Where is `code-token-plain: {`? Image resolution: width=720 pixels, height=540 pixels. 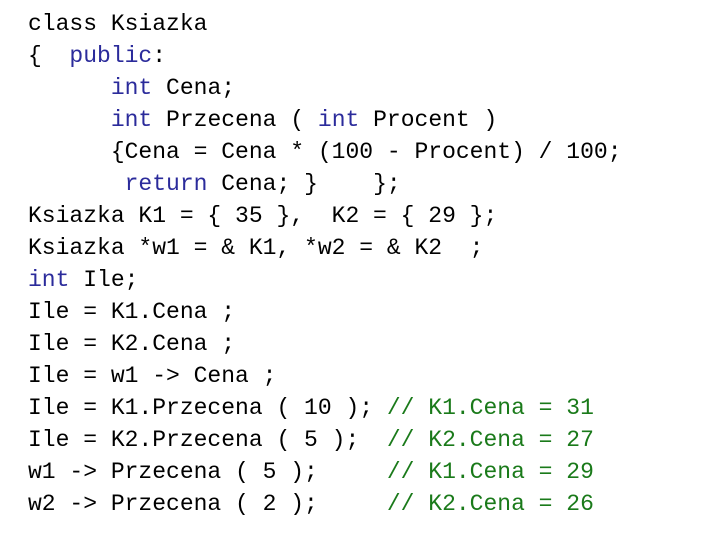
code-token-plain: { is located at coordinates (49, 56).